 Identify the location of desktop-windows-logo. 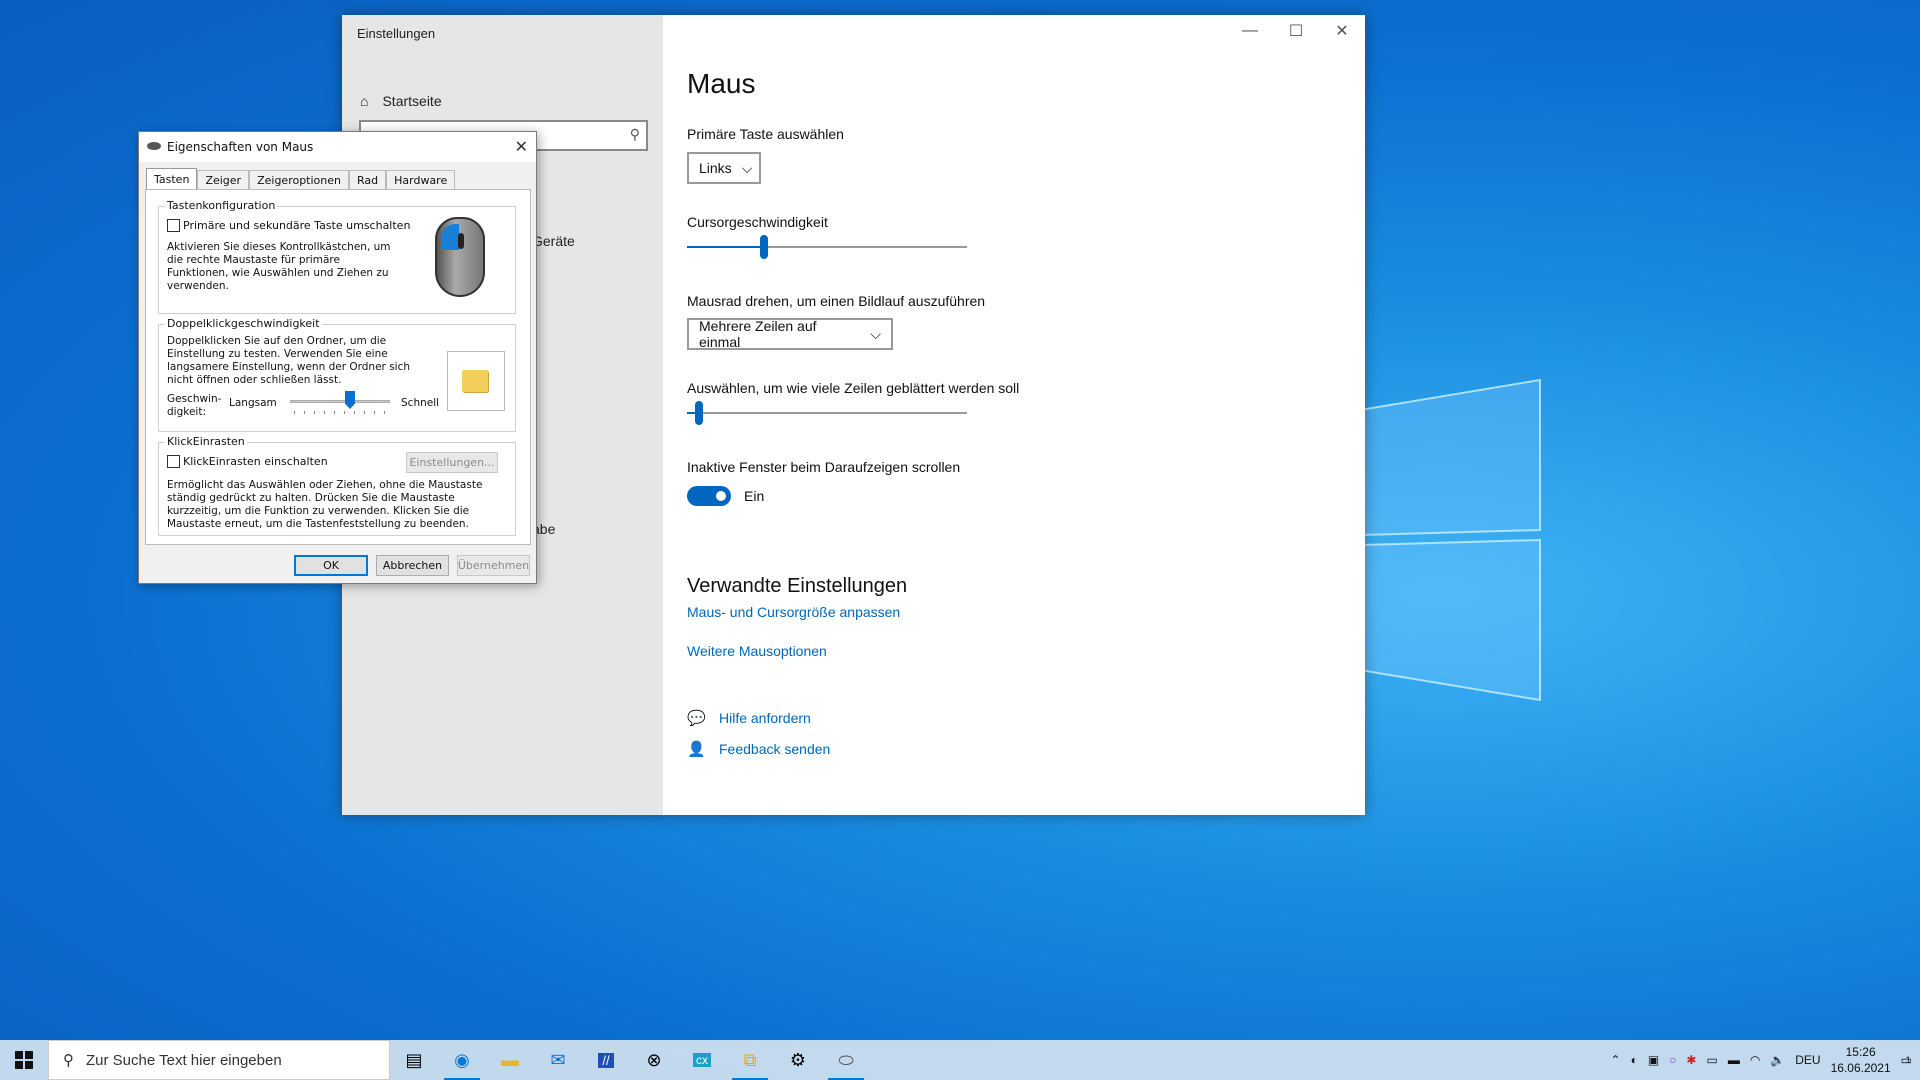
(1450, 540).